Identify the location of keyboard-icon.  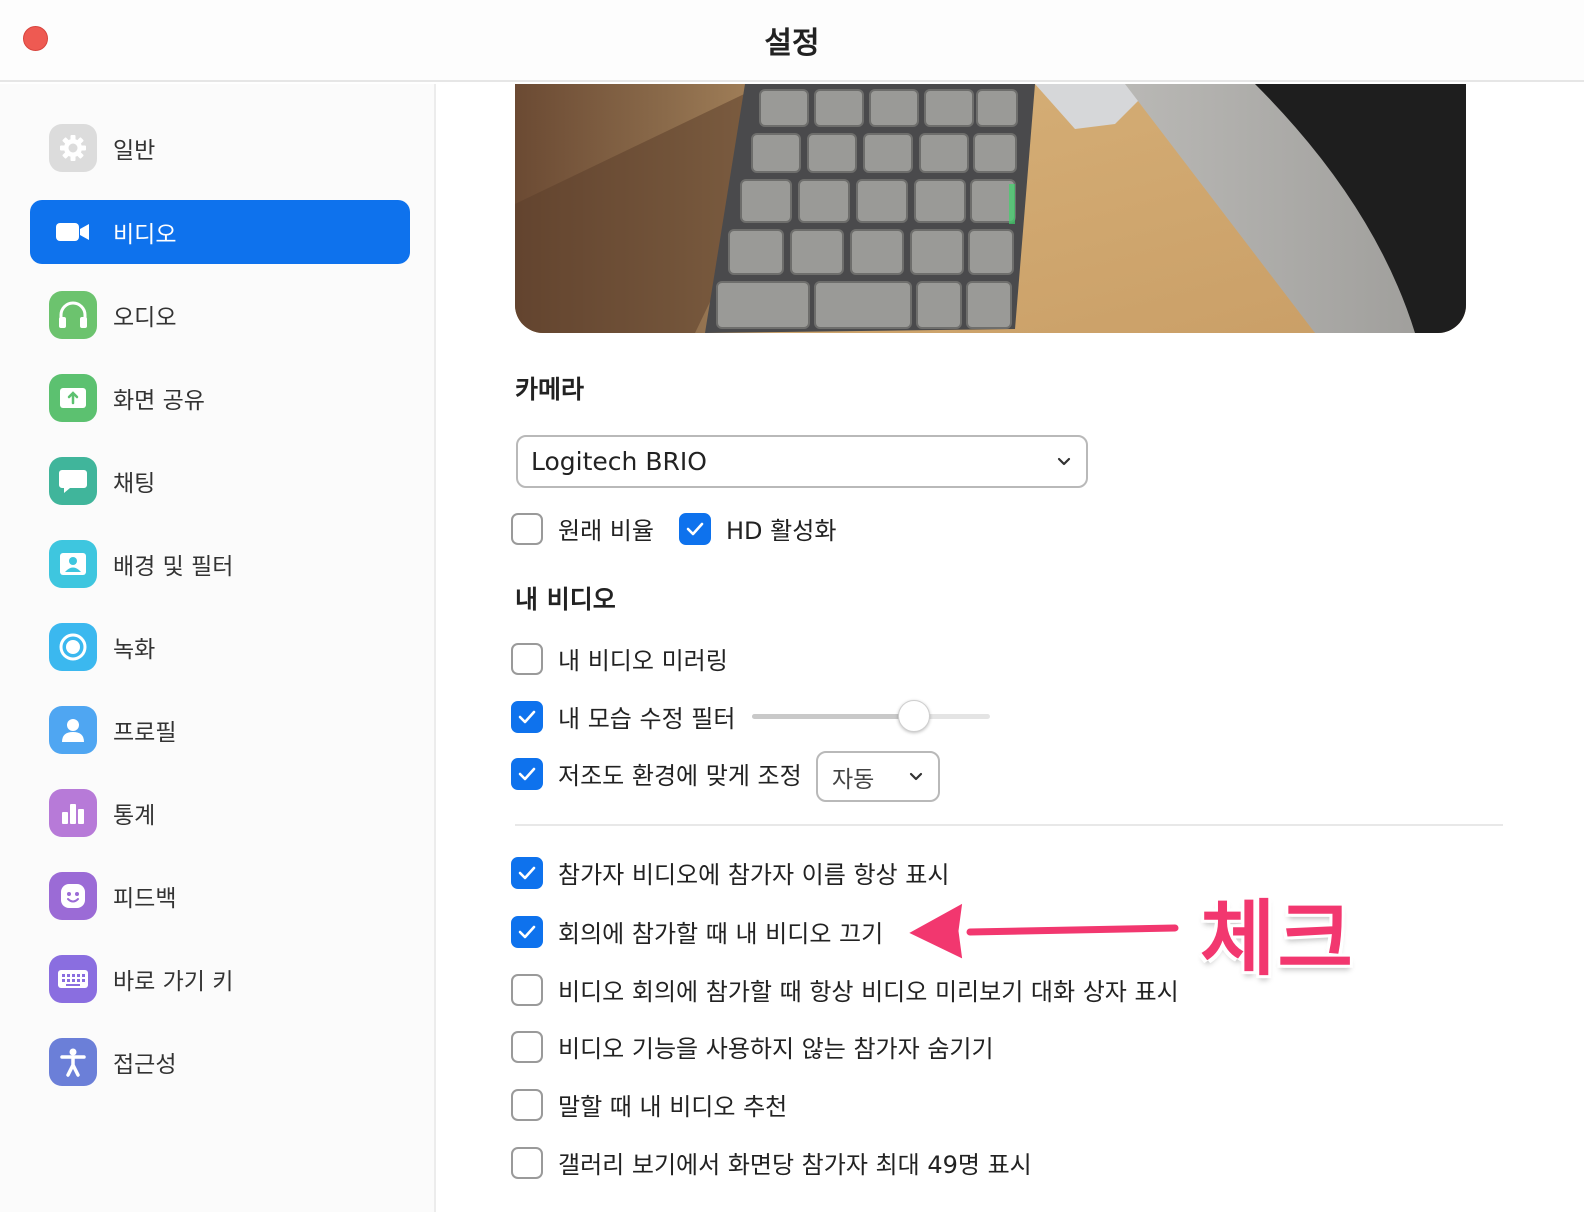
(73, 979).